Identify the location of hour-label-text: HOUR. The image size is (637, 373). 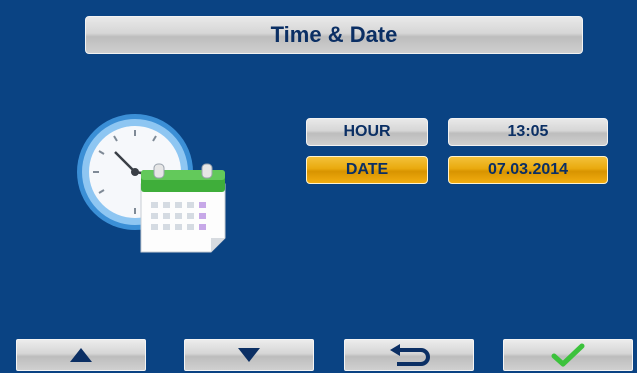
(367, 131).